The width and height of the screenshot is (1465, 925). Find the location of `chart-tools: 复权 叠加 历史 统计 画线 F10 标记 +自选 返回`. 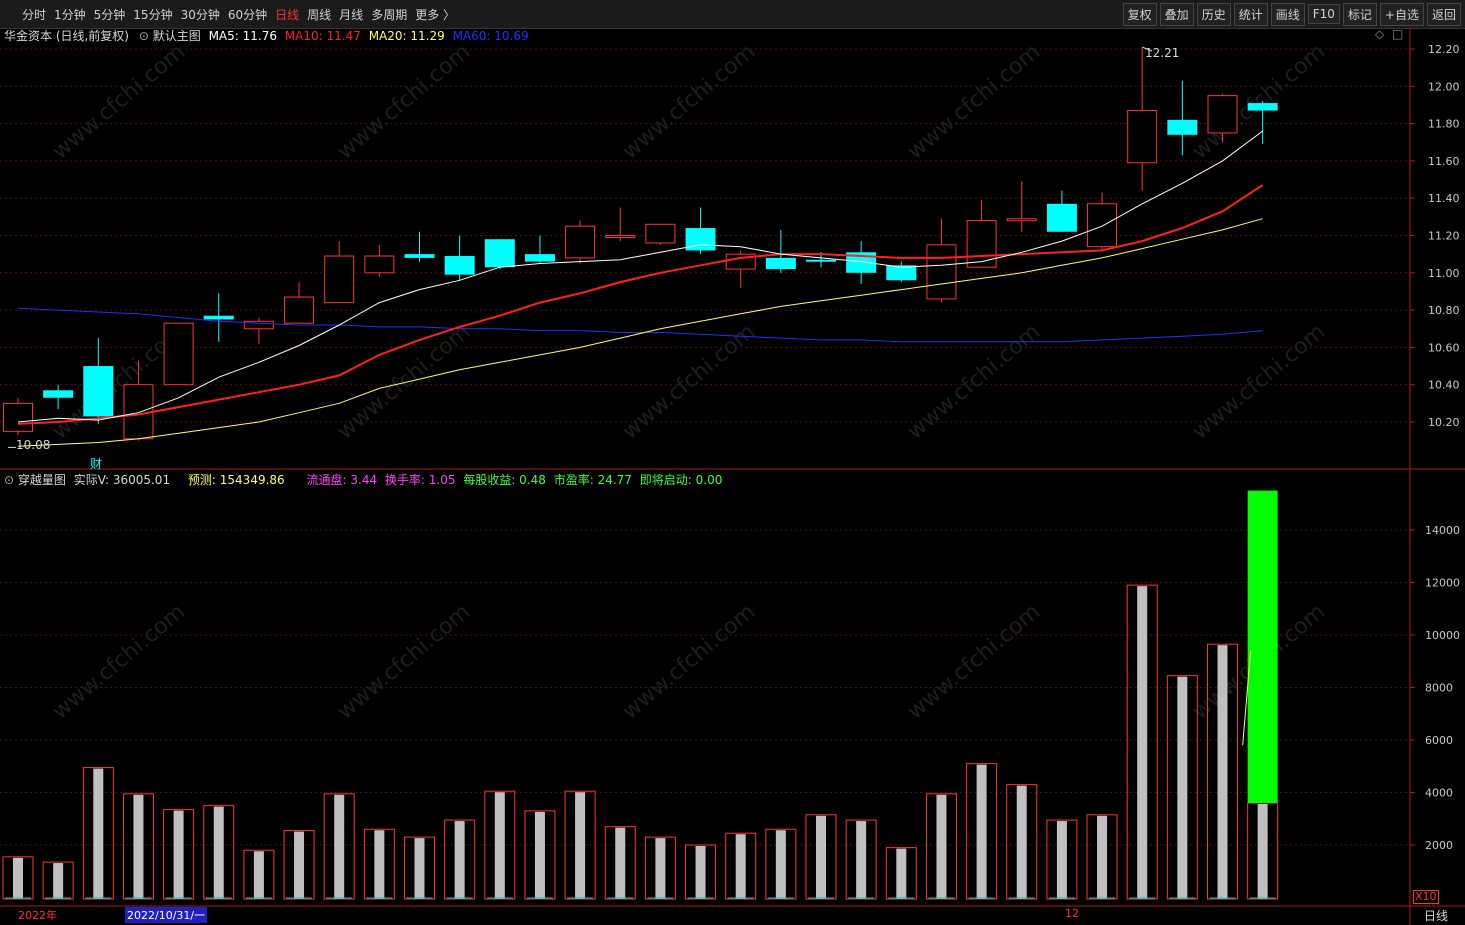

chart-tools: 复权 叠加 历史 统计 画线 F10 标记 +自选 返回 is located at coordinates (1290, 14).